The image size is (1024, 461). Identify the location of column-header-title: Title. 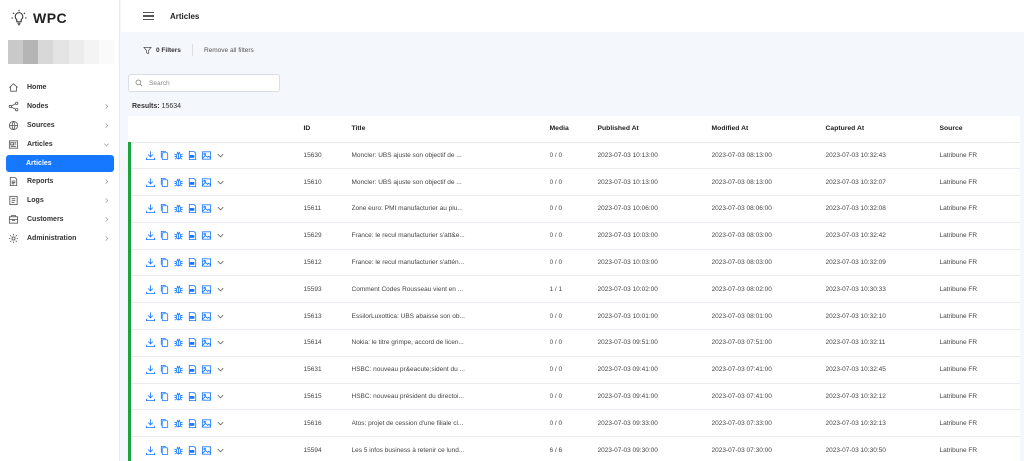
(450, 129).